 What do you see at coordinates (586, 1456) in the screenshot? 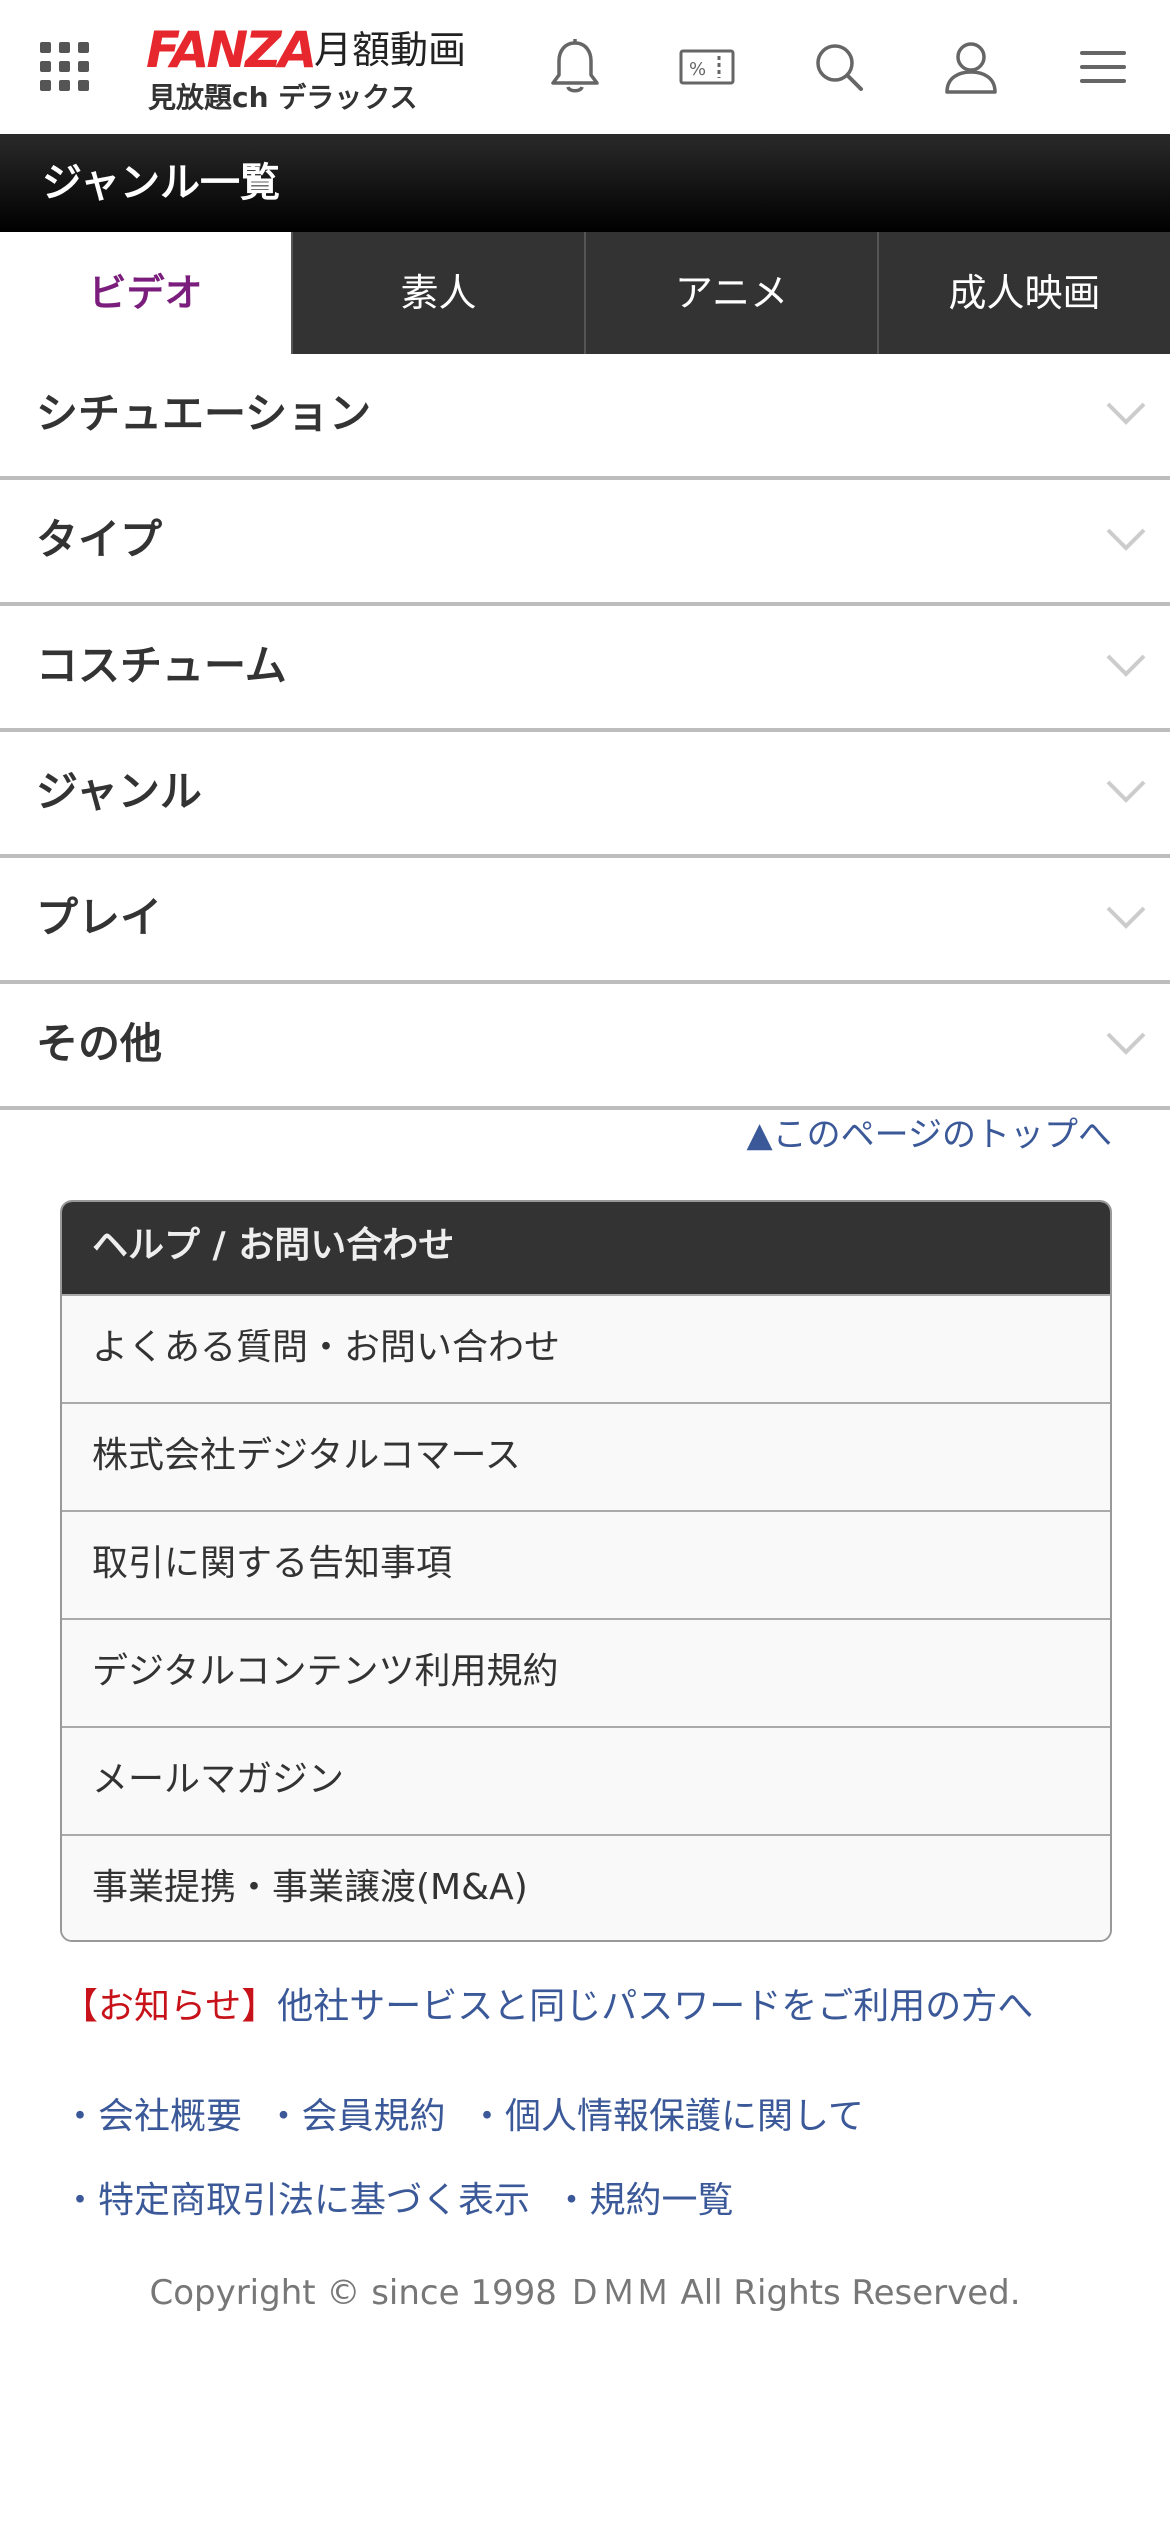
I see `help-link-company: 株式会社デジタルコマース` at bounding box center [586, 1456].